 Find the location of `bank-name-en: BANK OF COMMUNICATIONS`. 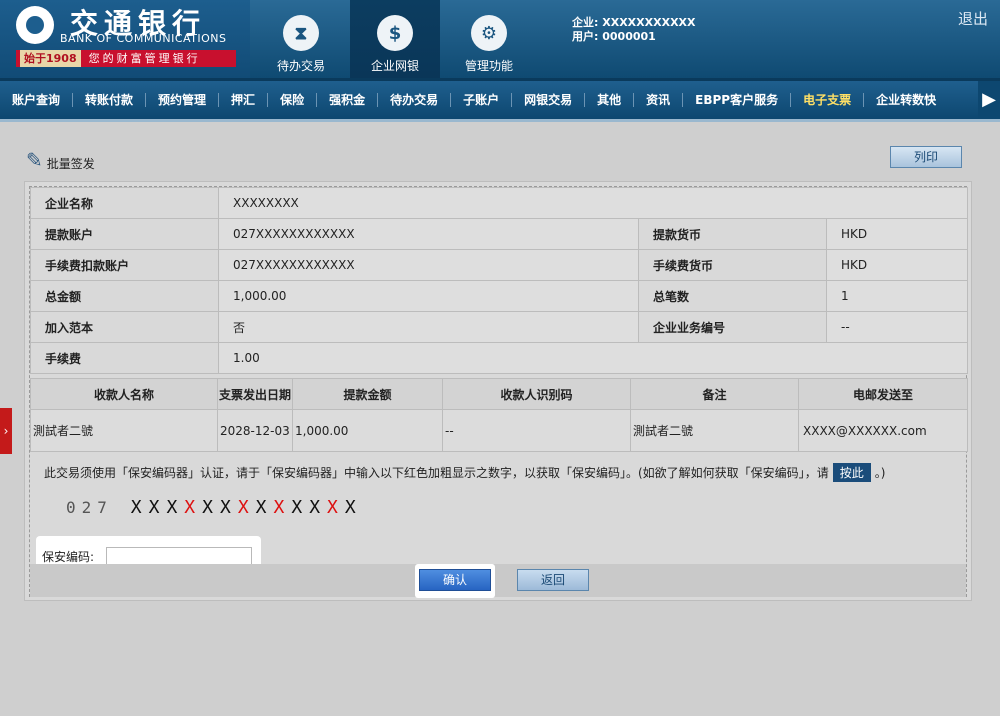

bank-name-en: BANK OF COMMUNICATIONS is located at coordinates (143, 38).